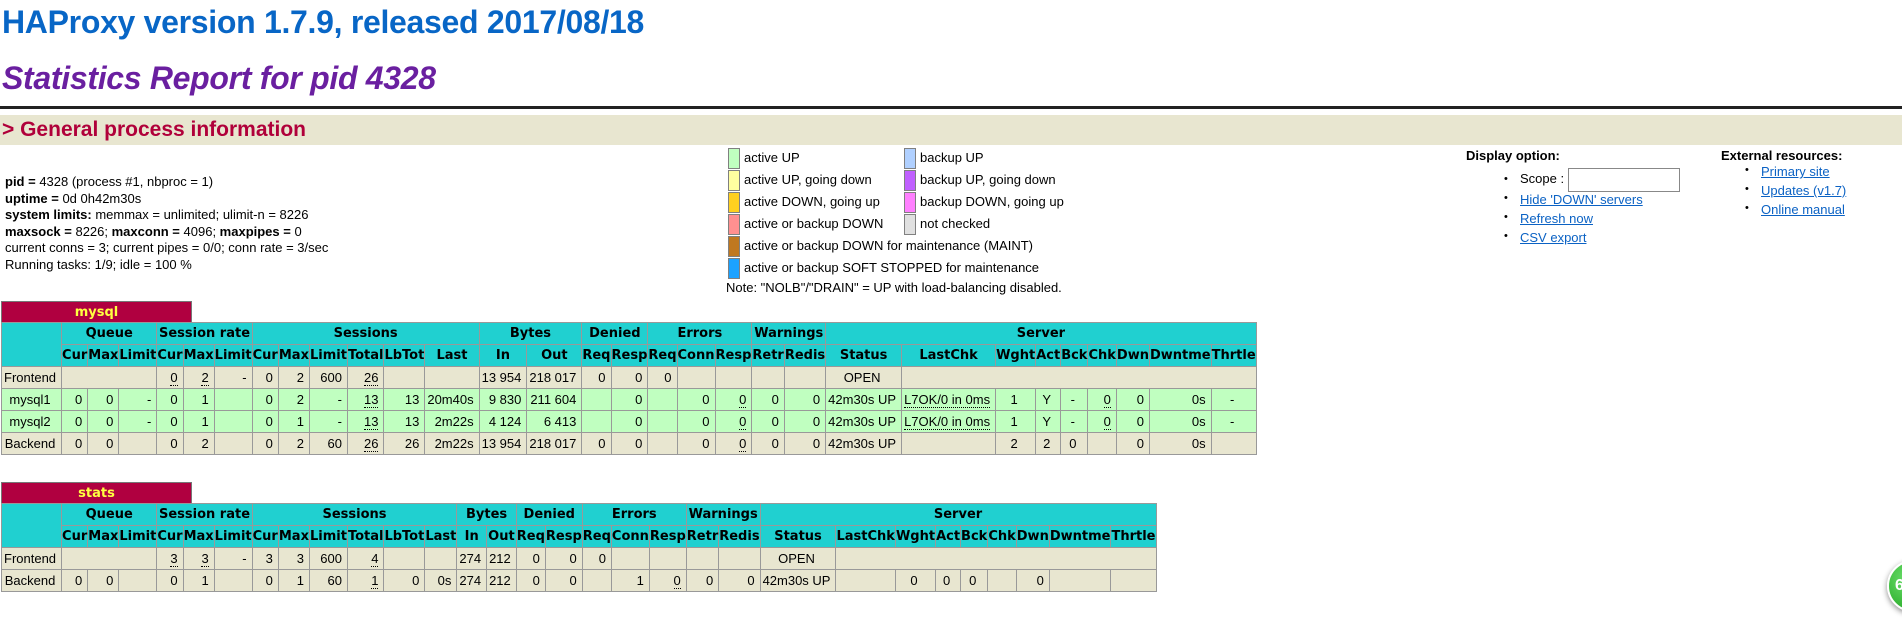 This screenshot has width=1902, height=626. I want to click on empty-cell, so click(996, 558).